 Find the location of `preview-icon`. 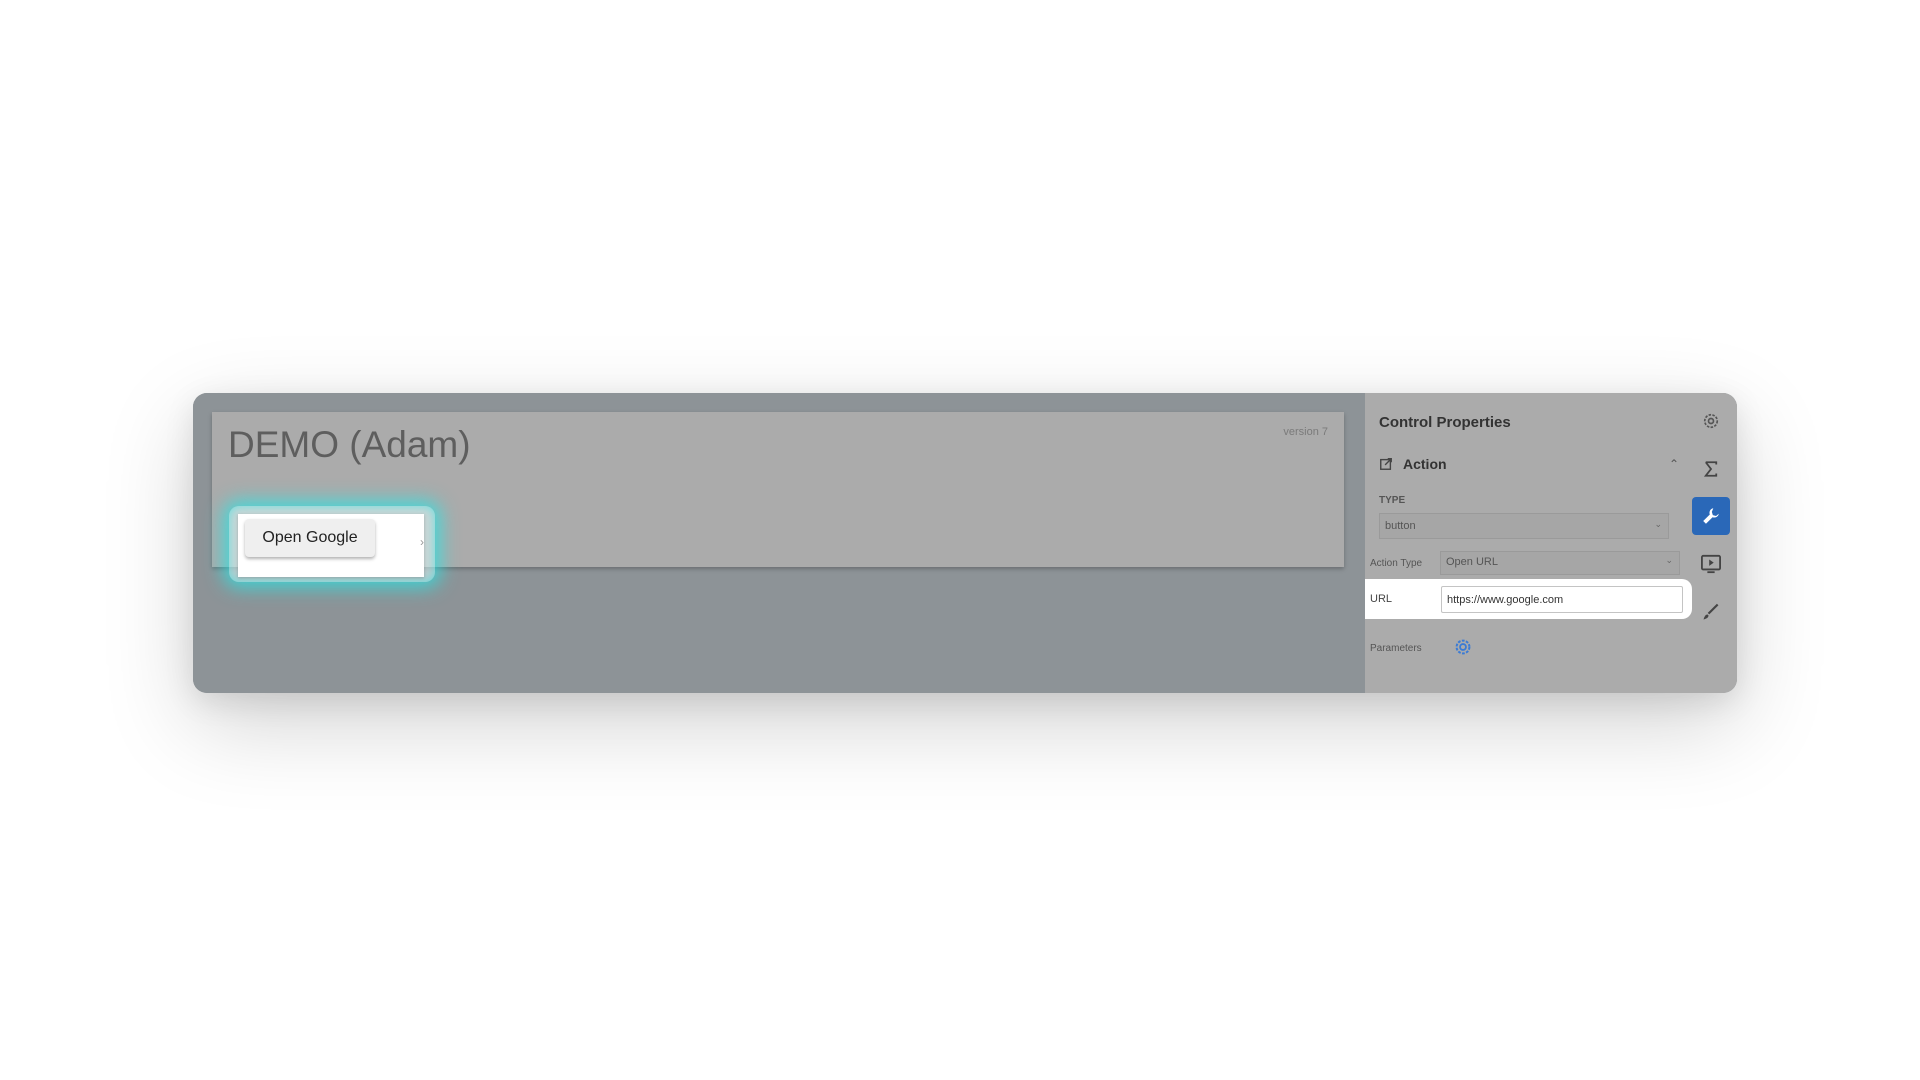

preview-icon is located at coordinates (1711, 564).